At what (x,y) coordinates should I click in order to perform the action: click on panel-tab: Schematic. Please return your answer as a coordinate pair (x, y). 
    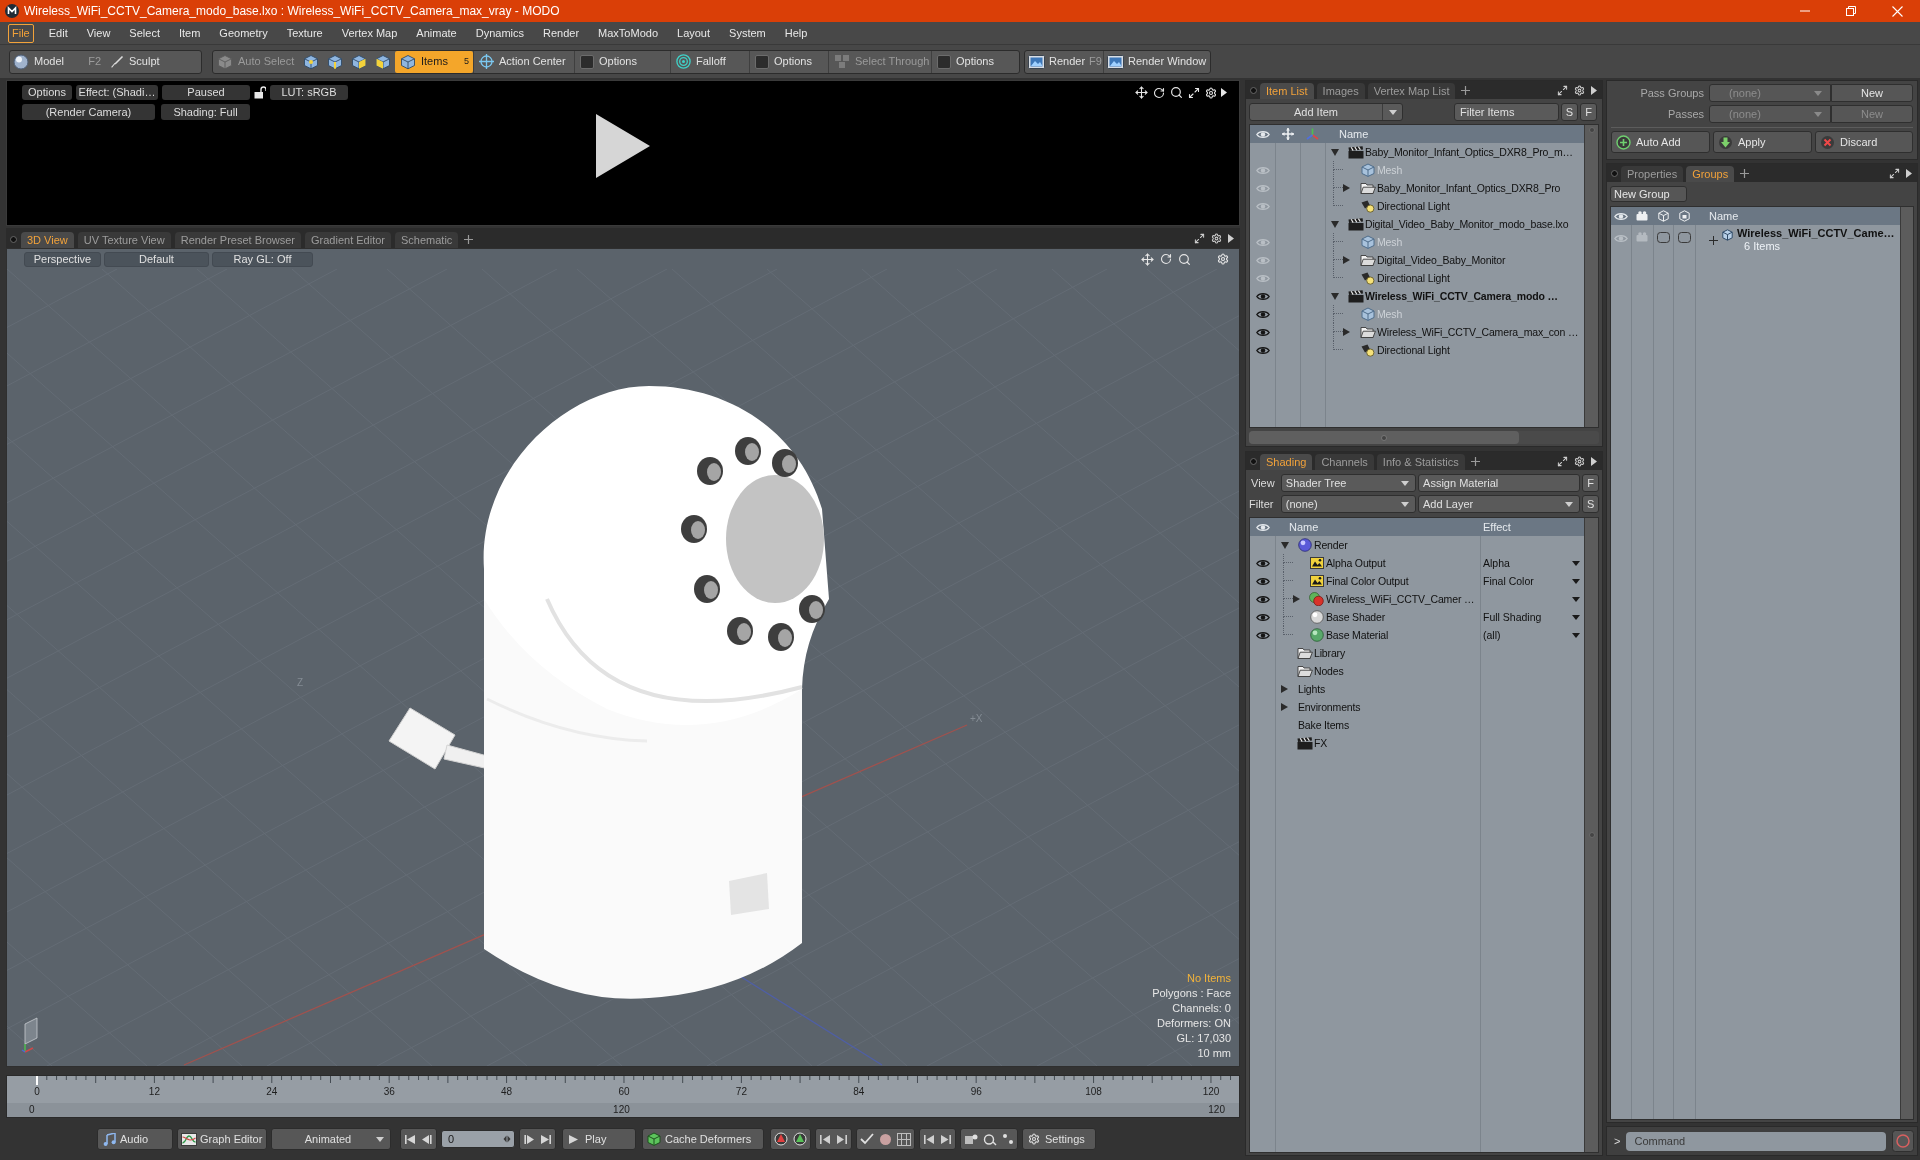
    Looking at the image, I should click on (427, 240).